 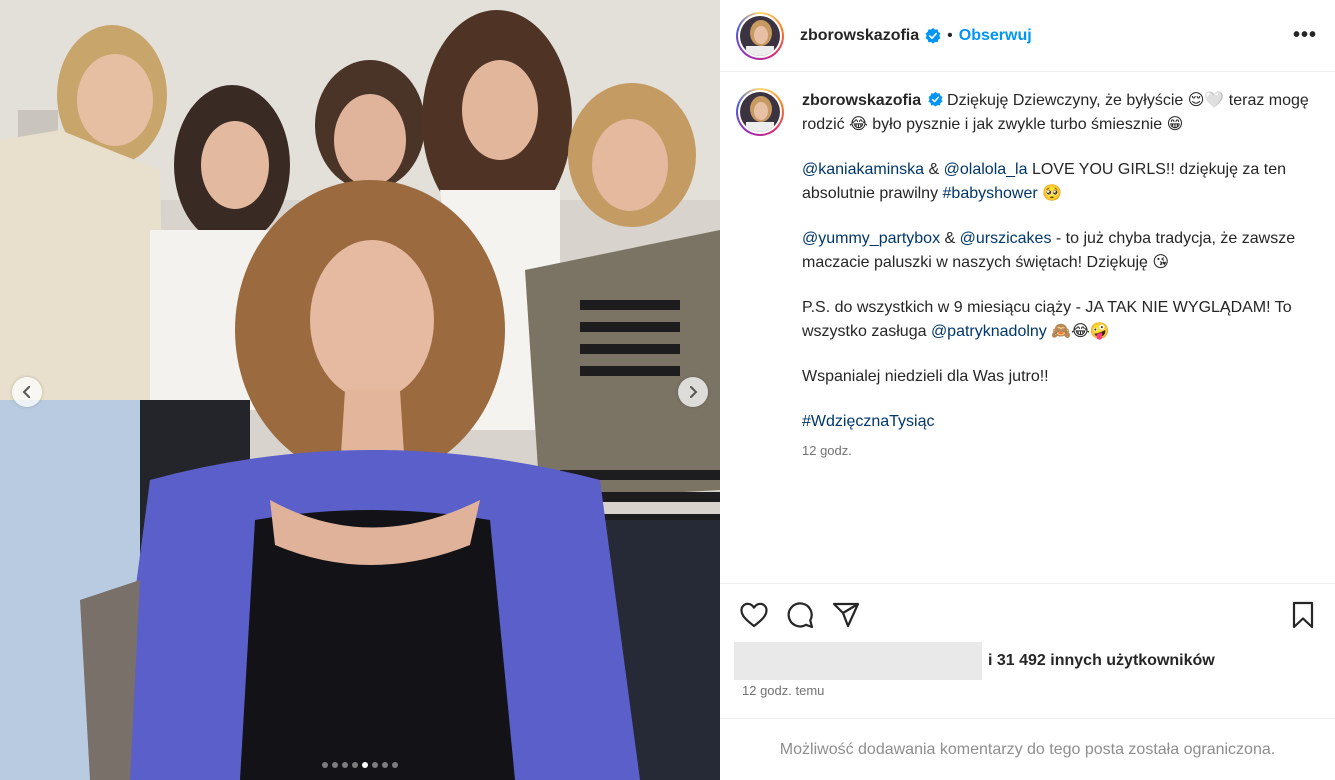 I want to click on previous-photo-button, so click(x=27, y=392).